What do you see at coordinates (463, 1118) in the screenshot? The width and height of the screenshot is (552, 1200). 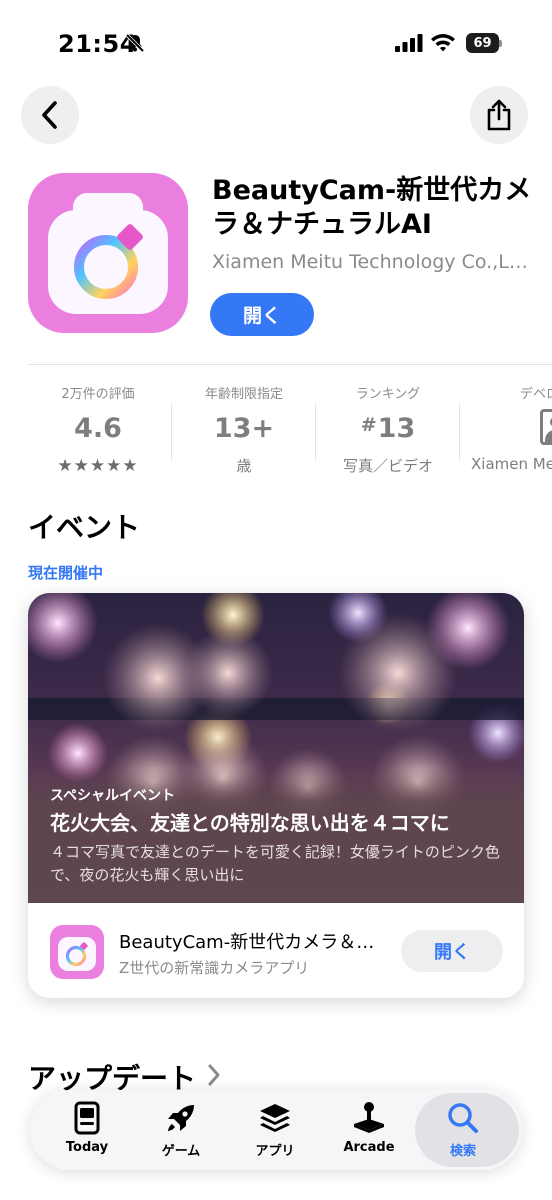 I see `search-icon` at bounding box center [463, 1118].